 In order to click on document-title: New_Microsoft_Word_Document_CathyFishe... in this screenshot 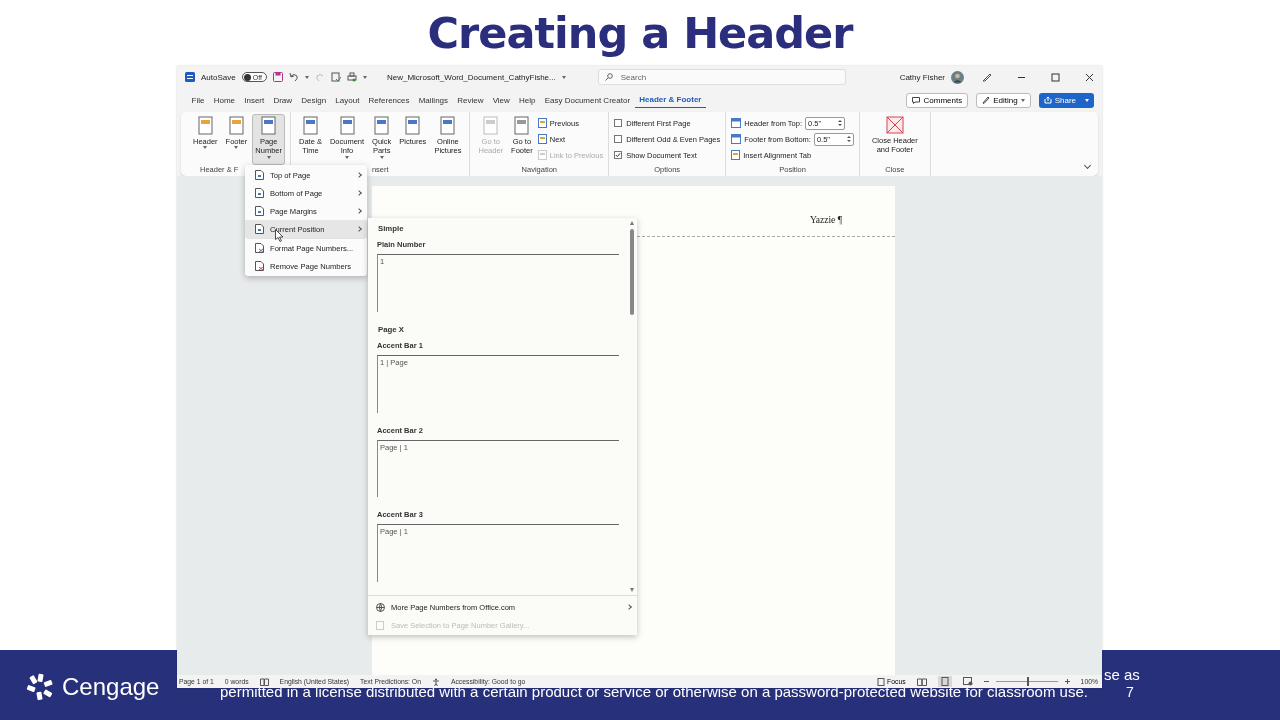, I will do `click(471, 77)`.